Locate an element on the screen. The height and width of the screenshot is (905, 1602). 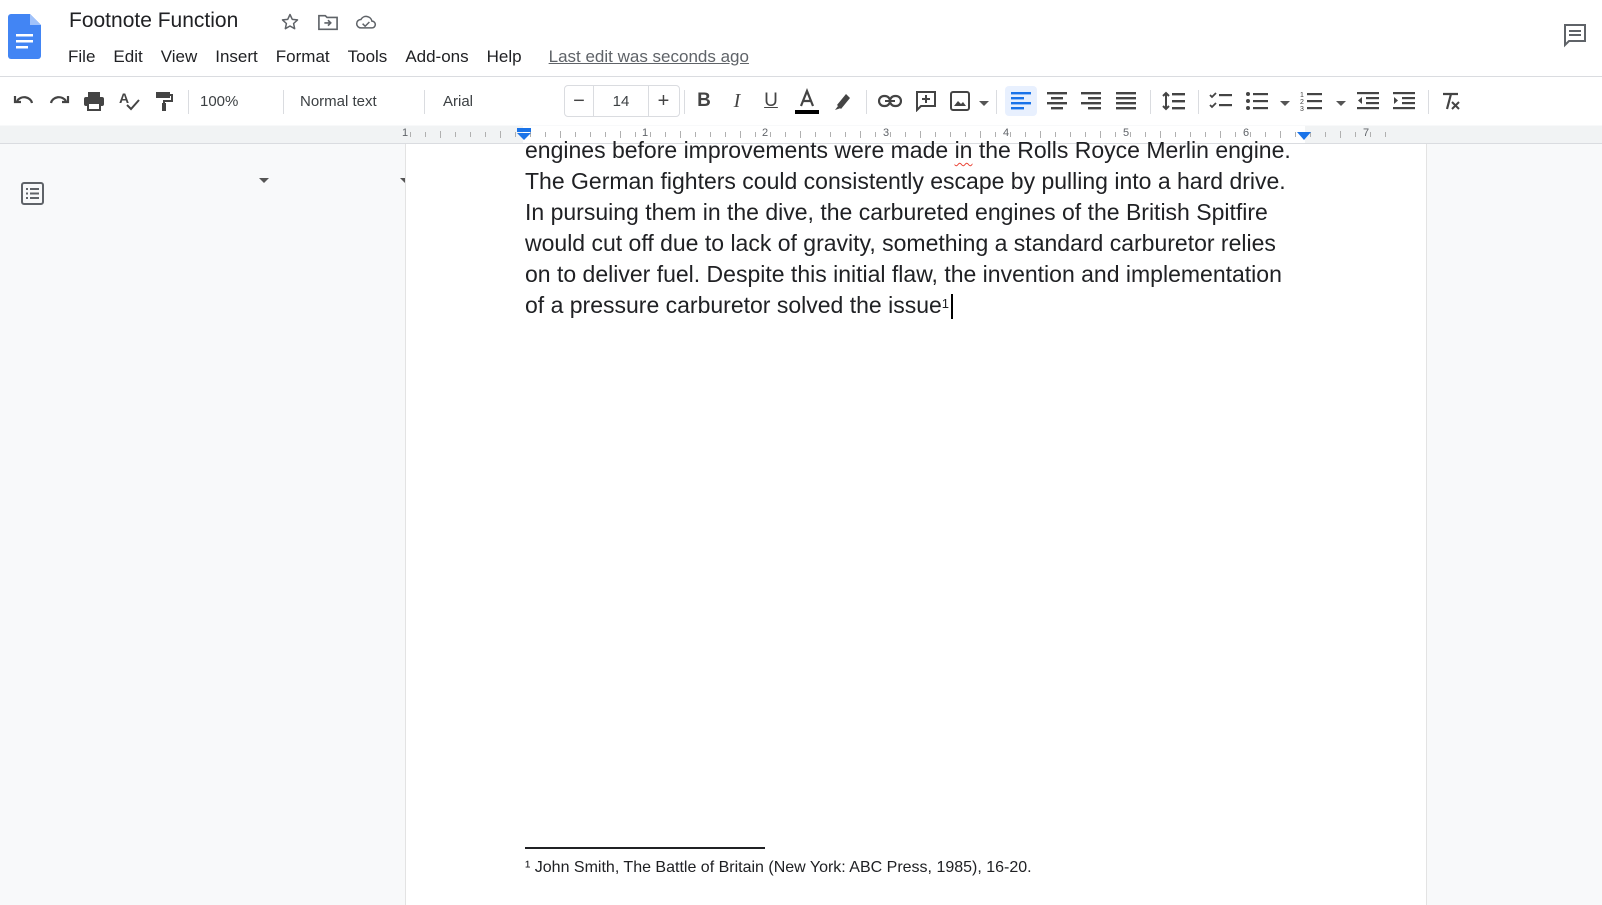
insert-image-icon is located at coordinates (960, 101).